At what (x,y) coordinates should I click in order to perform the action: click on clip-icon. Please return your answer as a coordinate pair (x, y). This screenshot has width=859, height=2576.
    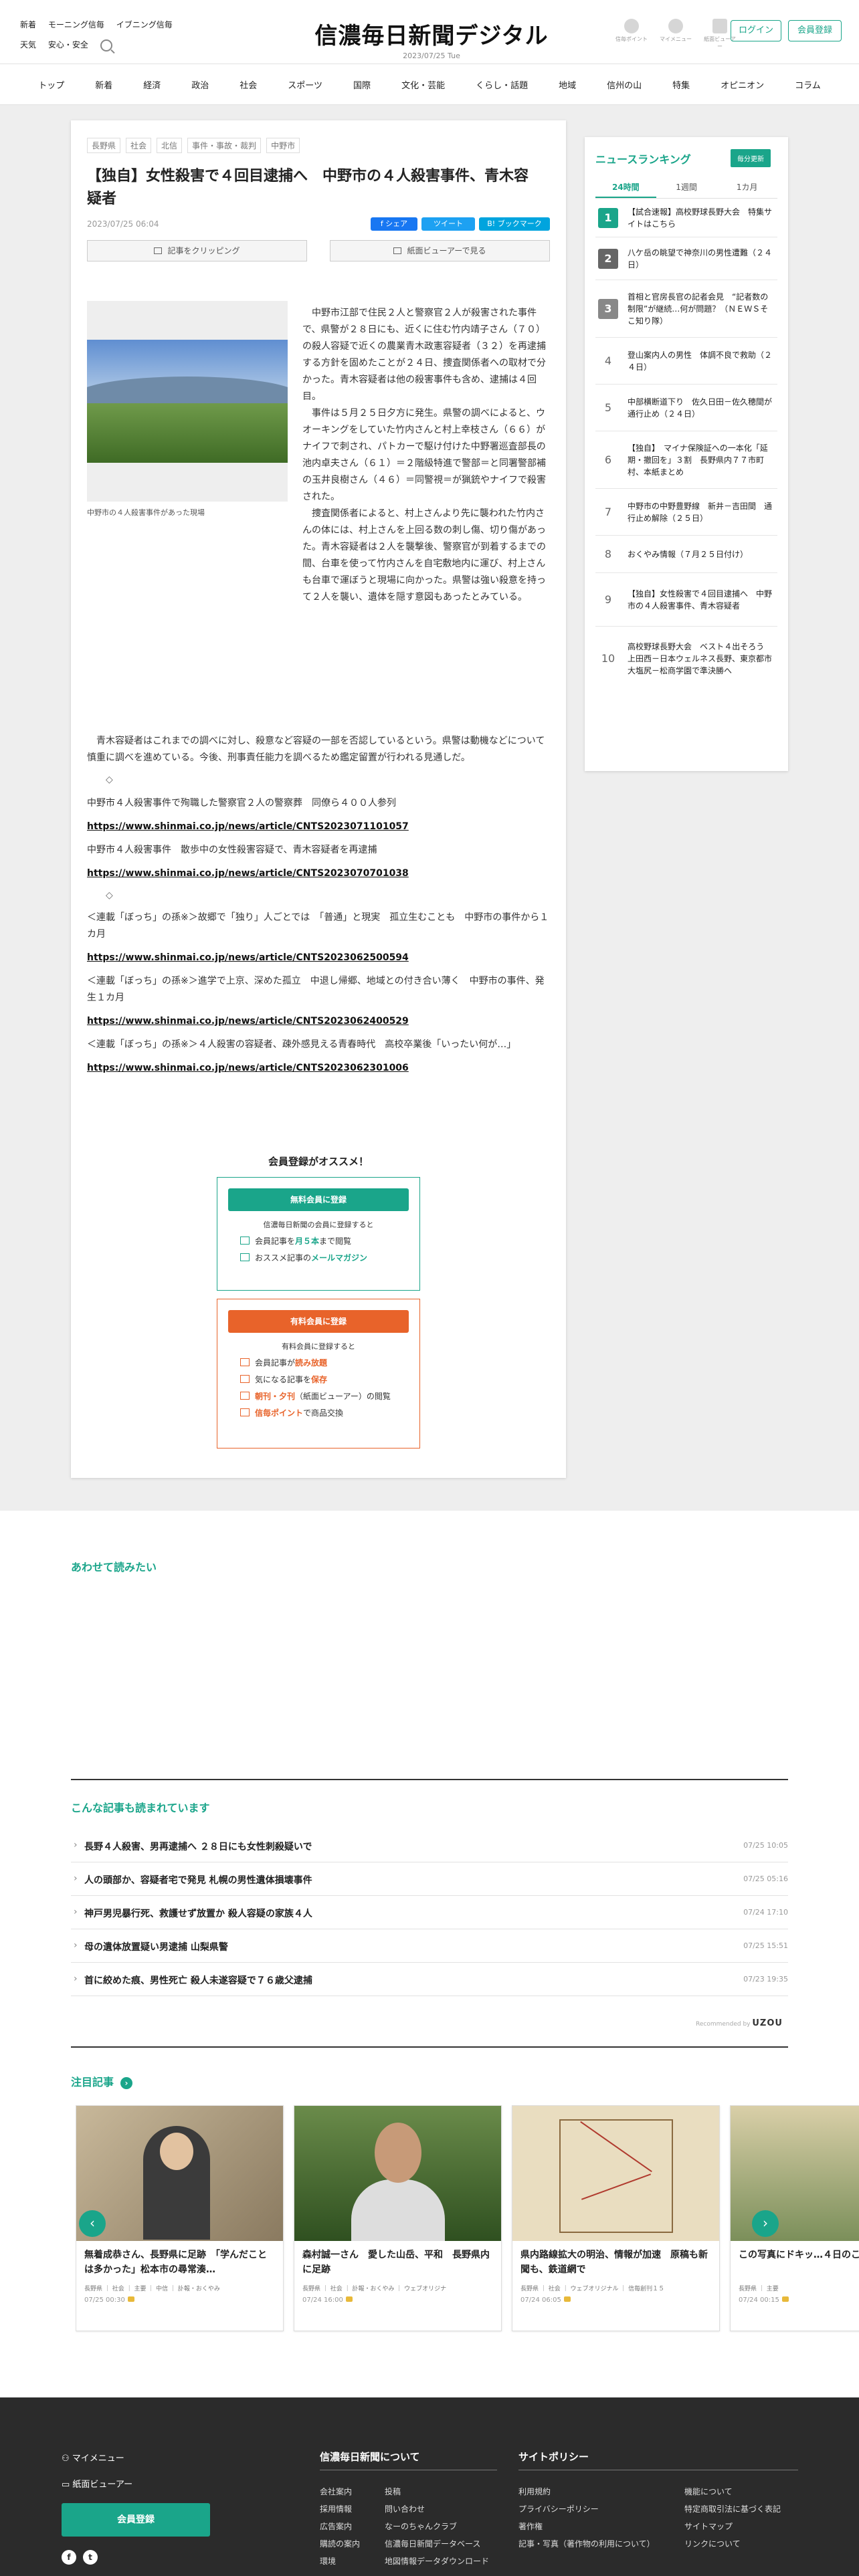
    Looking at the image, I should click on (158, 250).